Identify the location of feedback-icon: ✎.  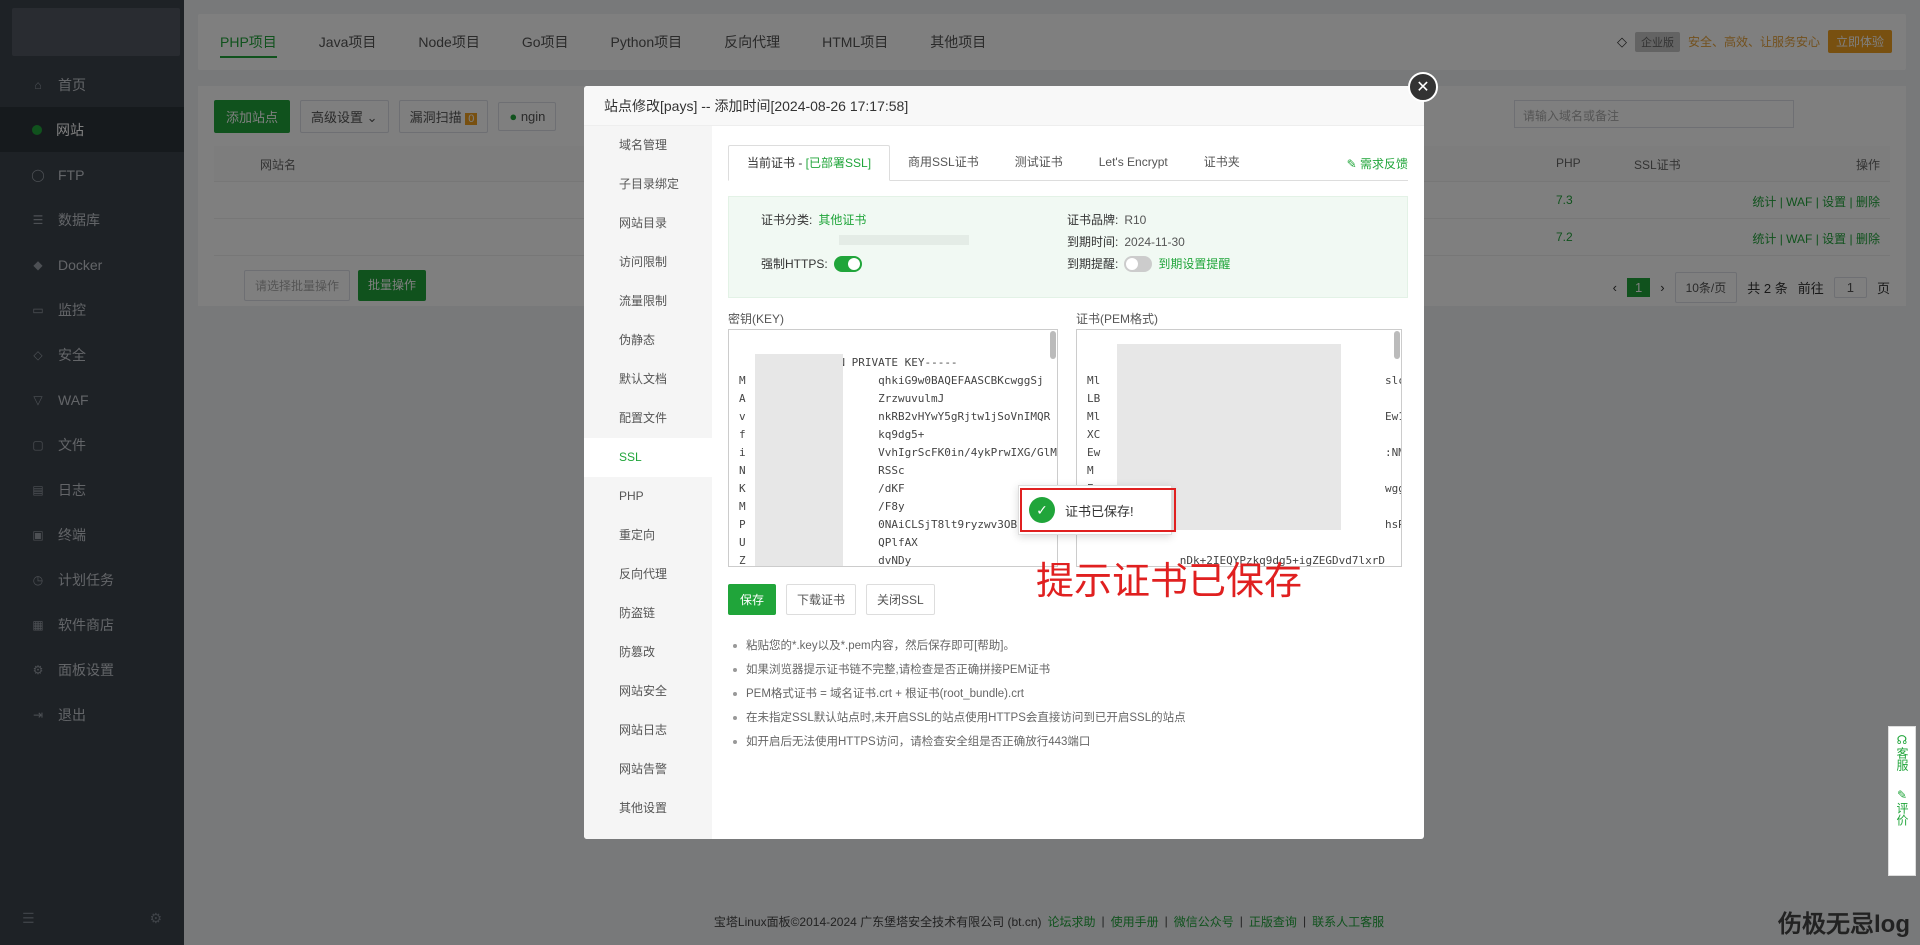
(1351, 164).